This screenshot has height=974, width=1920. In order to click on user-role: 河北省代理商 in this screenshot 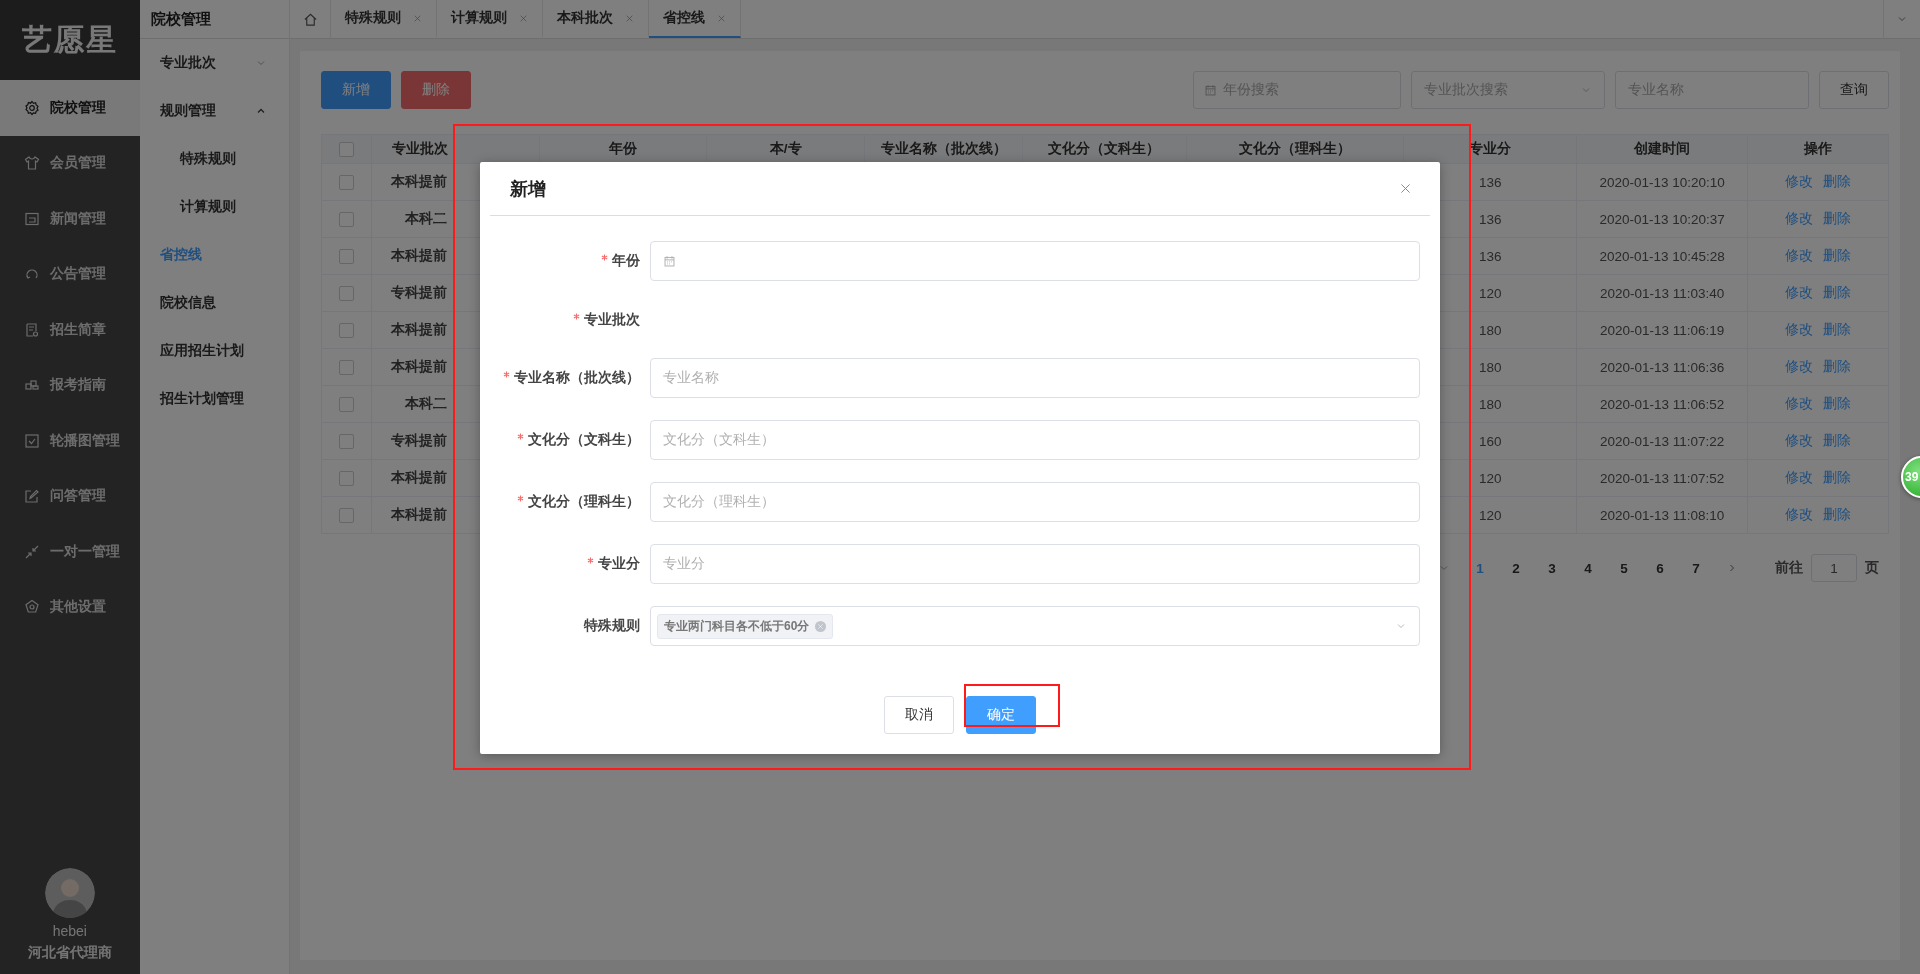, I will do `click(69, 953)`.